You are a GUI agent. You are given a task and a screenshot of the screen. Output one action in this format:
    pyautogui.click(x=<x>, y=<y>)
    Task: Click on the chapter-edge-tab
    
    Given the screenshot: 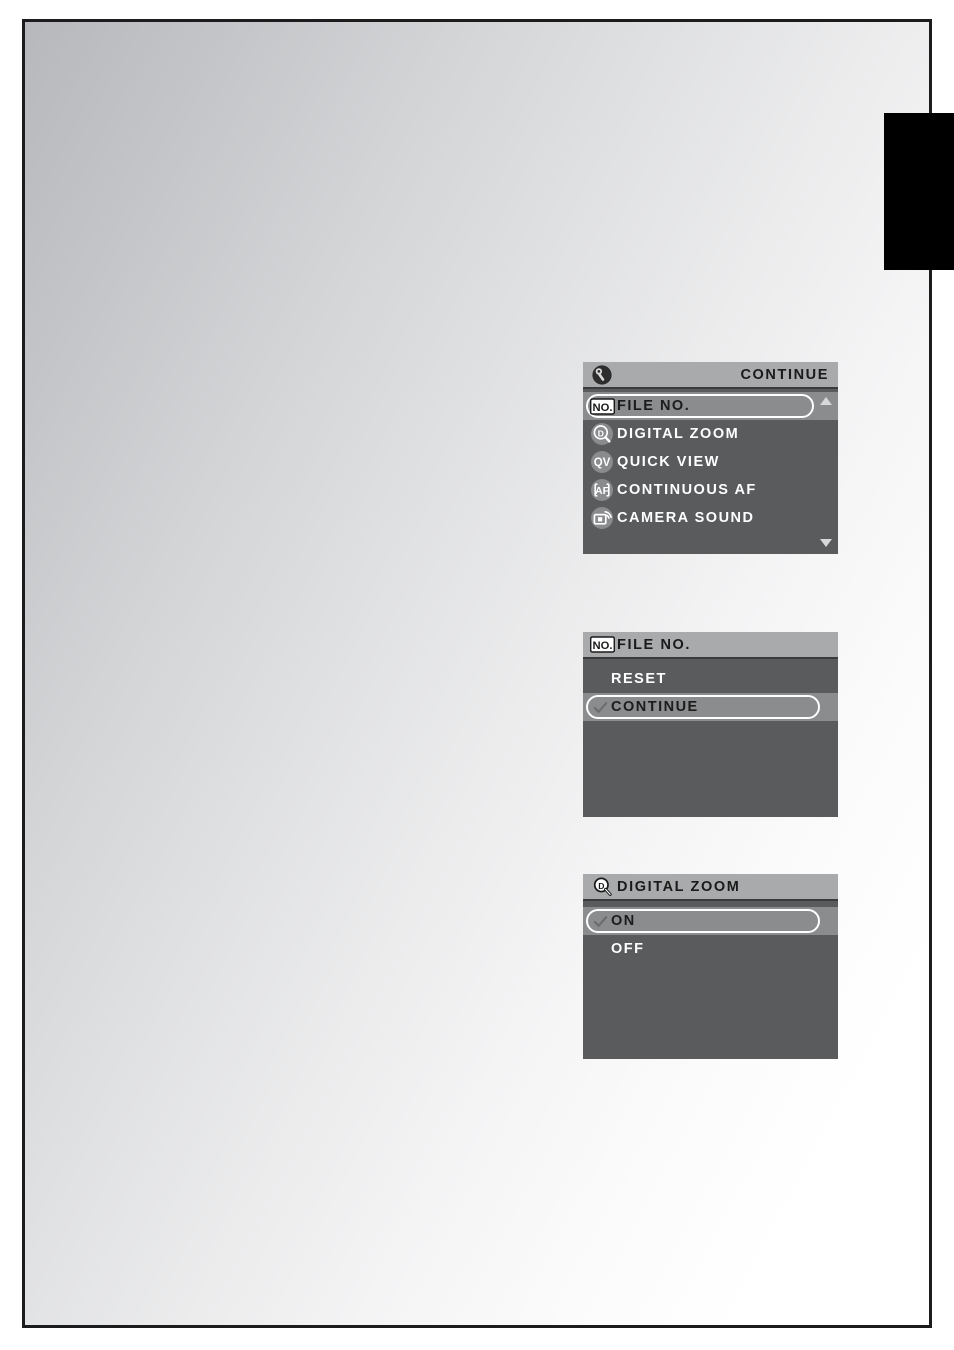 What is the action you would take?
    pyautogui.click(x=919, y=191)
    